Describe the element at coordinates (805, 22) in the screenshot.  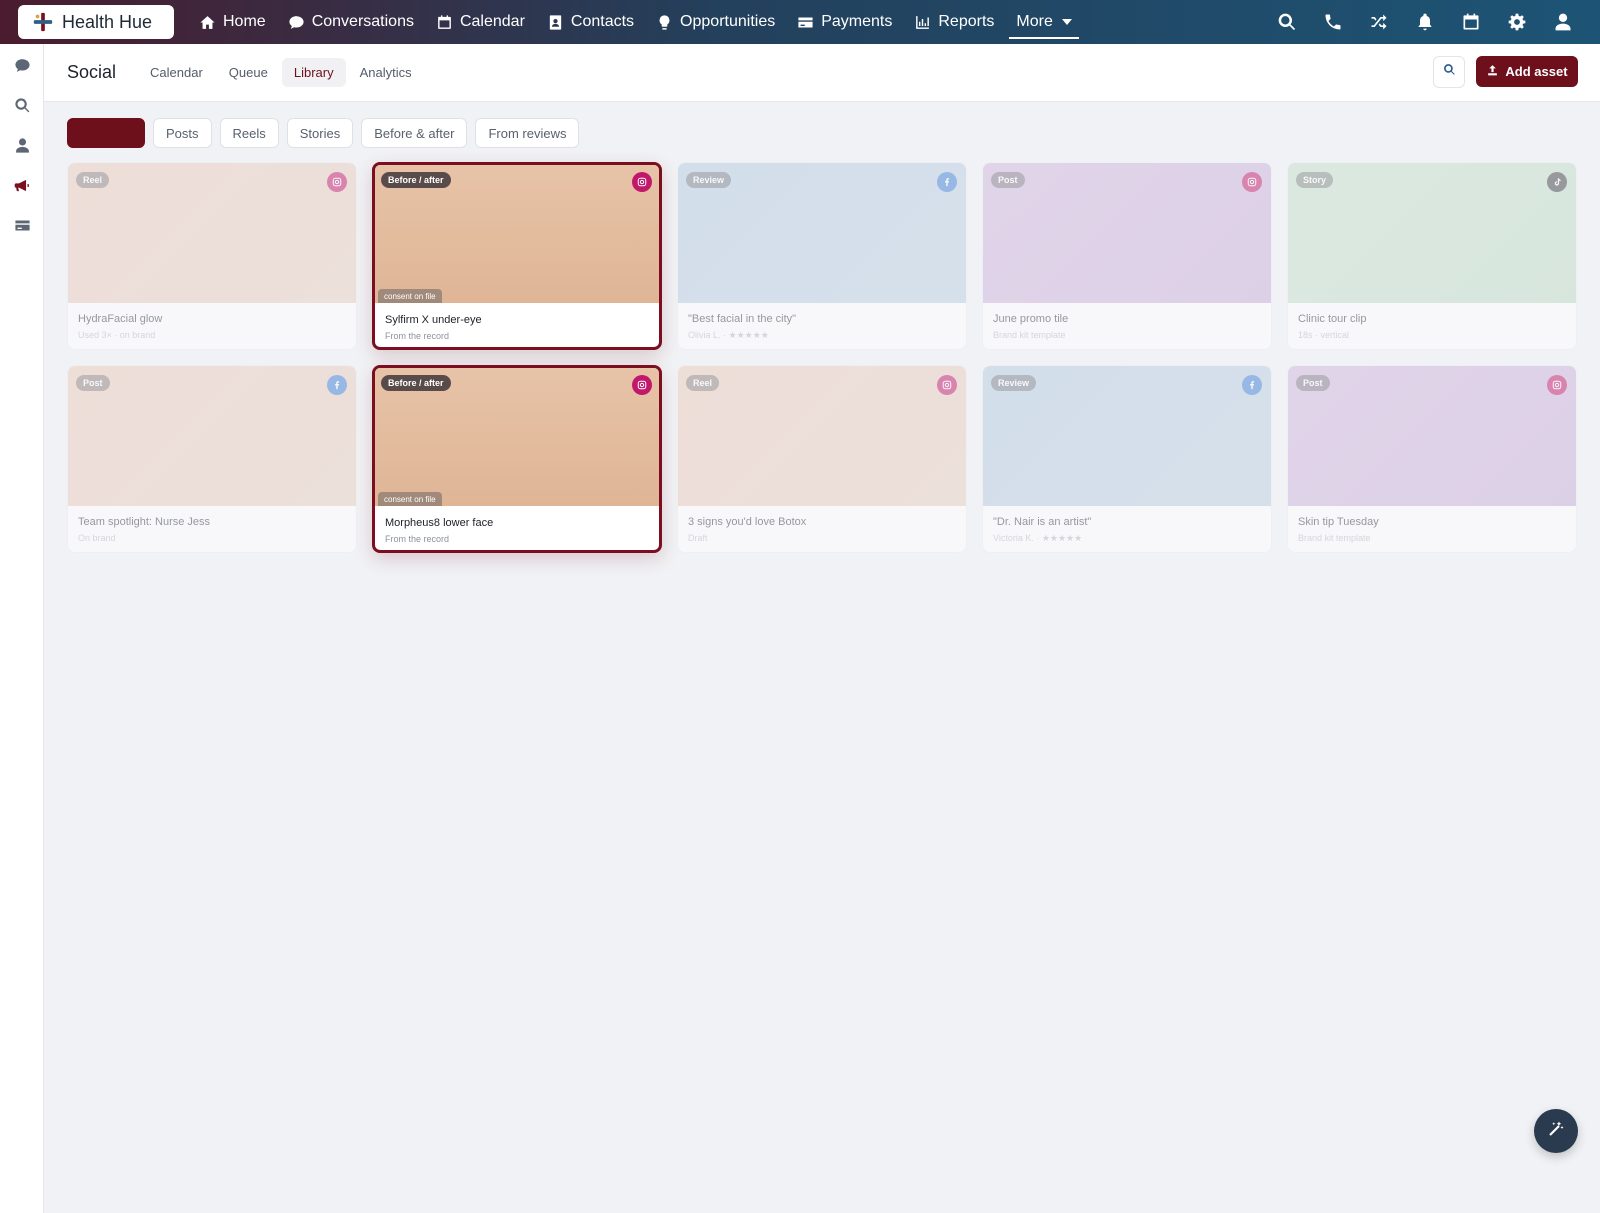
I see `credit-card-icon` at that location.